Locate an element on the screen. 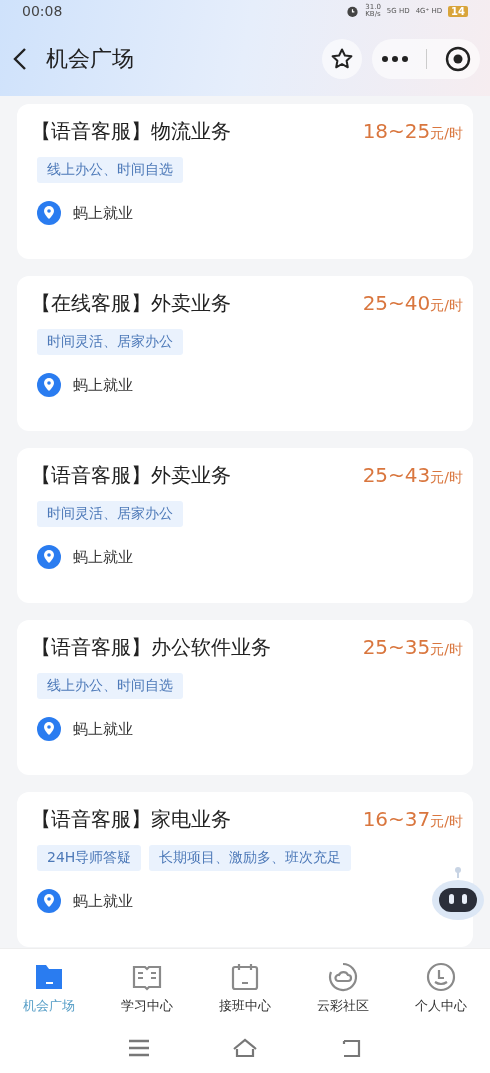  star-icon is located at coordinates (342, 59).